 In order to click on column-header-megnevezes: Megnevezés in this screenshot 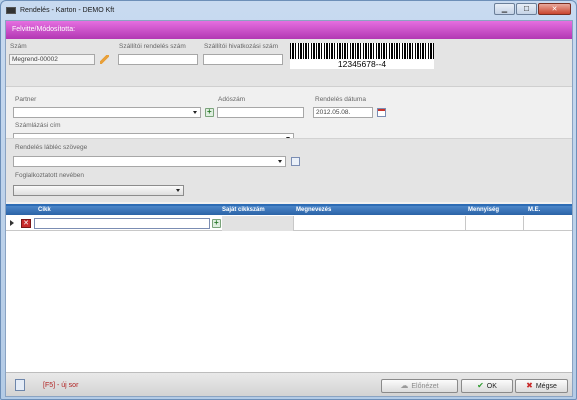, I will do `click(313, 210)`.